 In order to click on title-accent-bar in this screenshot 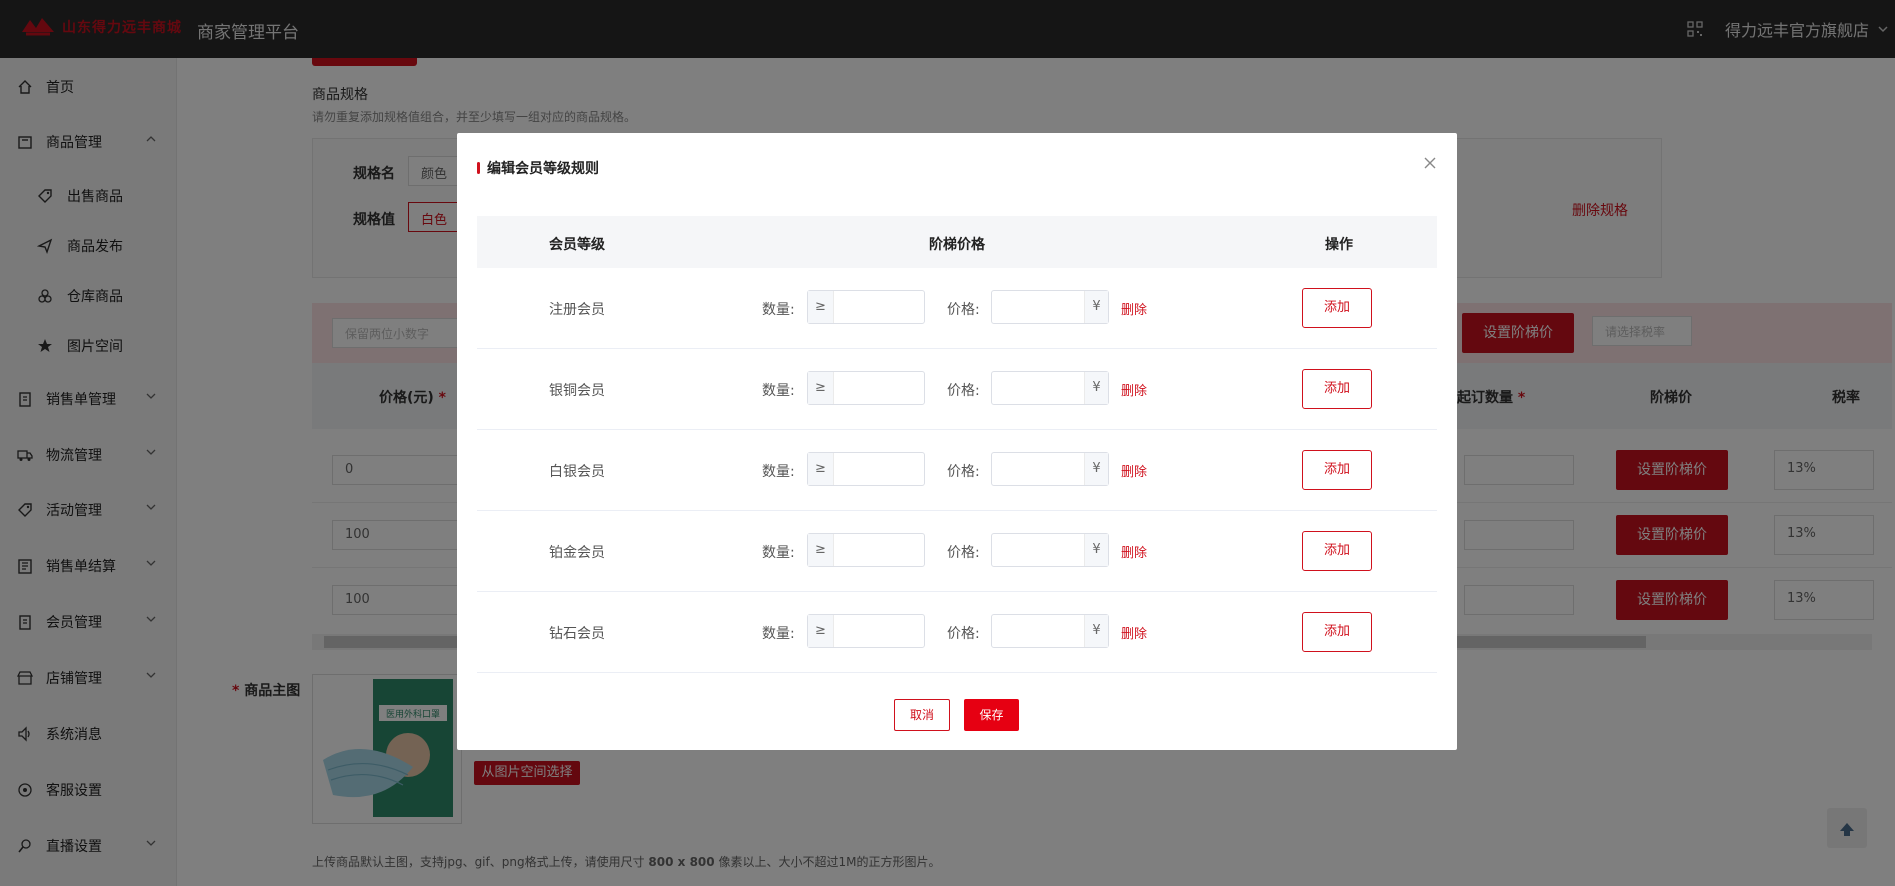, I will do `click(478, 168)`.